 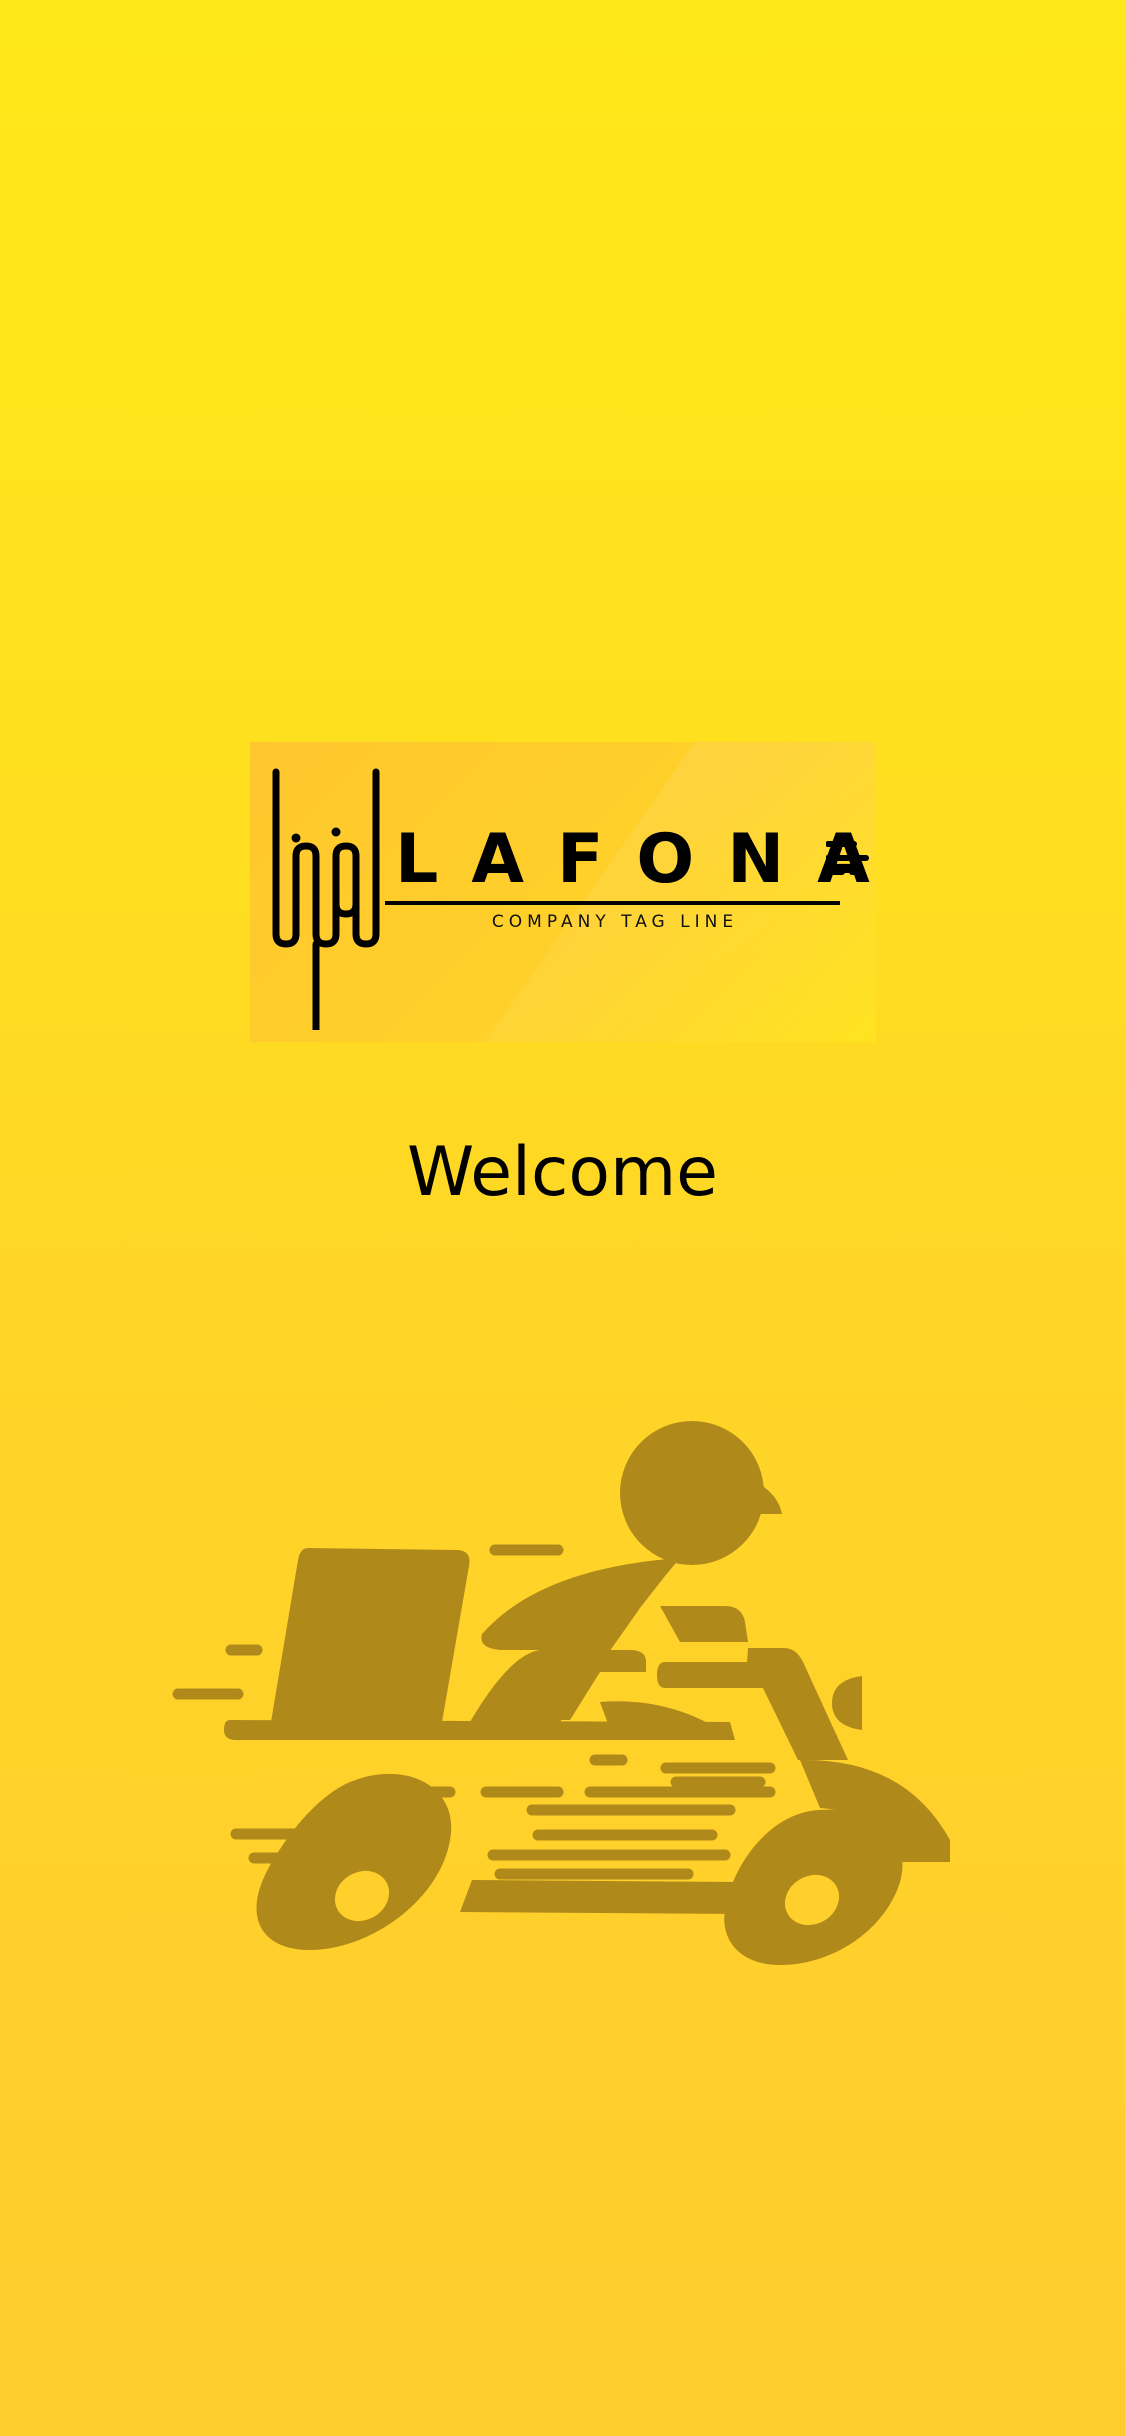 What do you see at coordinates (847, 858) in the screenshot?
I see `speed-lines-icon` at bounding box center [847, 858].